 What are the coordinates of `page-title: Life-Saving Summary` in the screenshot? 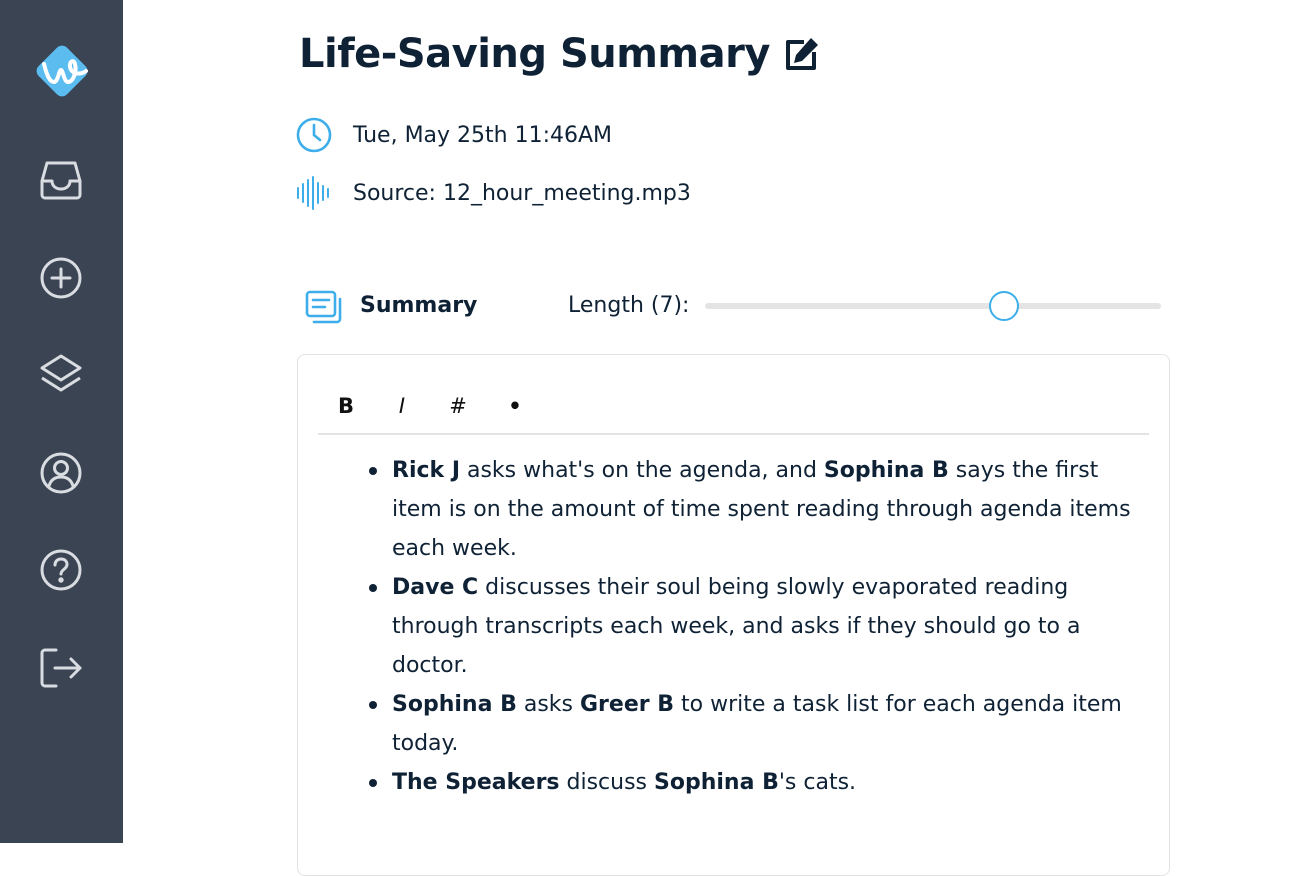 It's located at (534, 54).